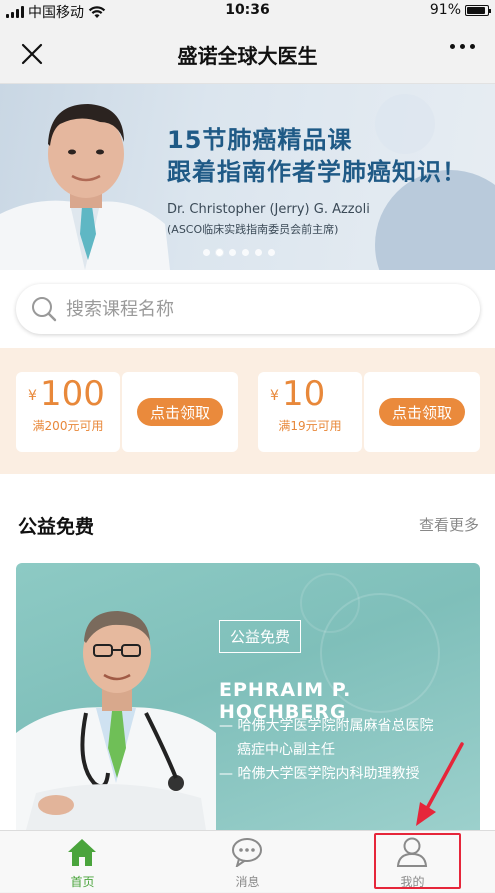  What do you see at coordinates (82, 882) in the screenshot?
I see `tab-label: 首页` at bounding box center [82, 882].